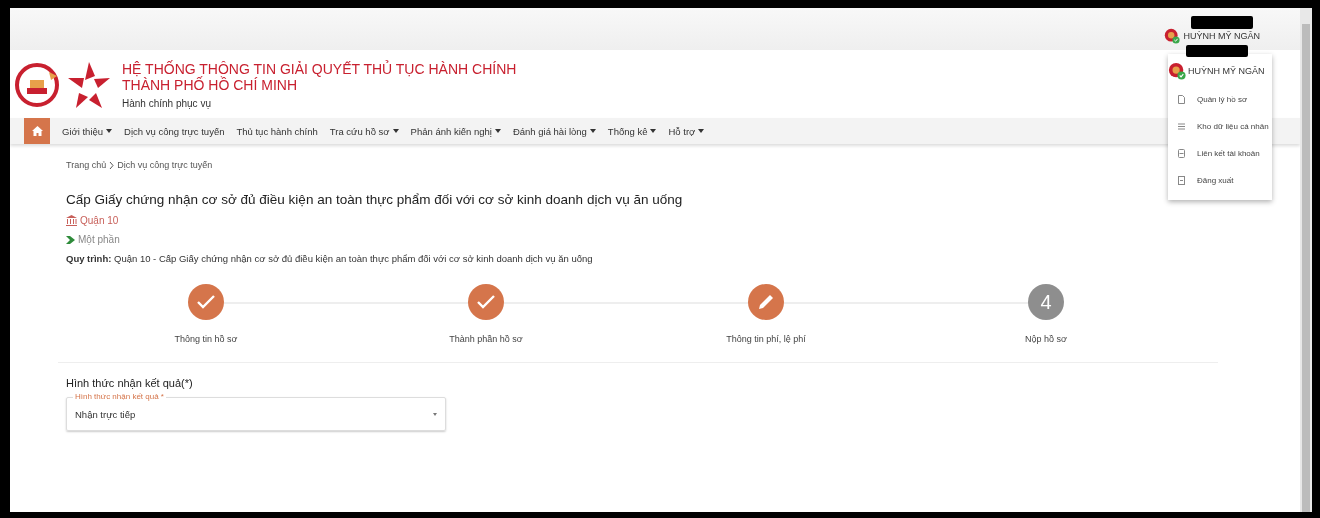  What do you see at coordinates (210, 85) in the screenshot?
I see `city-title: THÀNH PHỐ HỒ CHÍ MINH` at bounding box center [210, 85].